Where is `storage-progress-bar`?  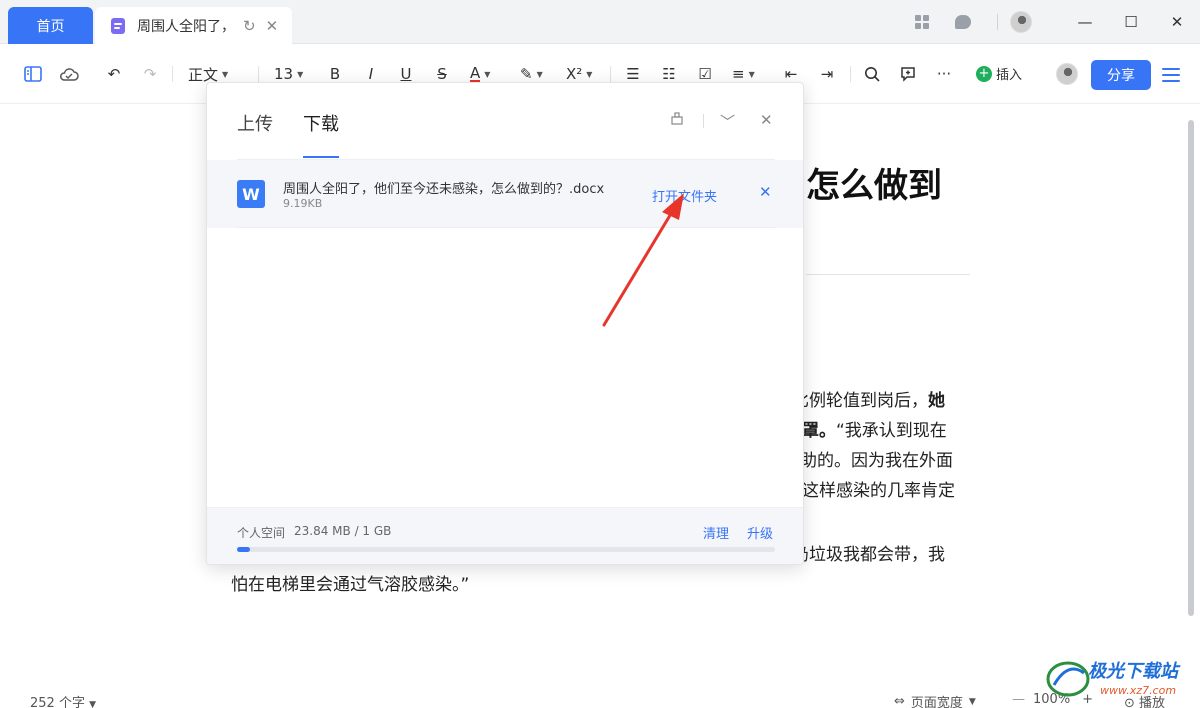
storage-progress-bar is located at coordinates (506, 549).